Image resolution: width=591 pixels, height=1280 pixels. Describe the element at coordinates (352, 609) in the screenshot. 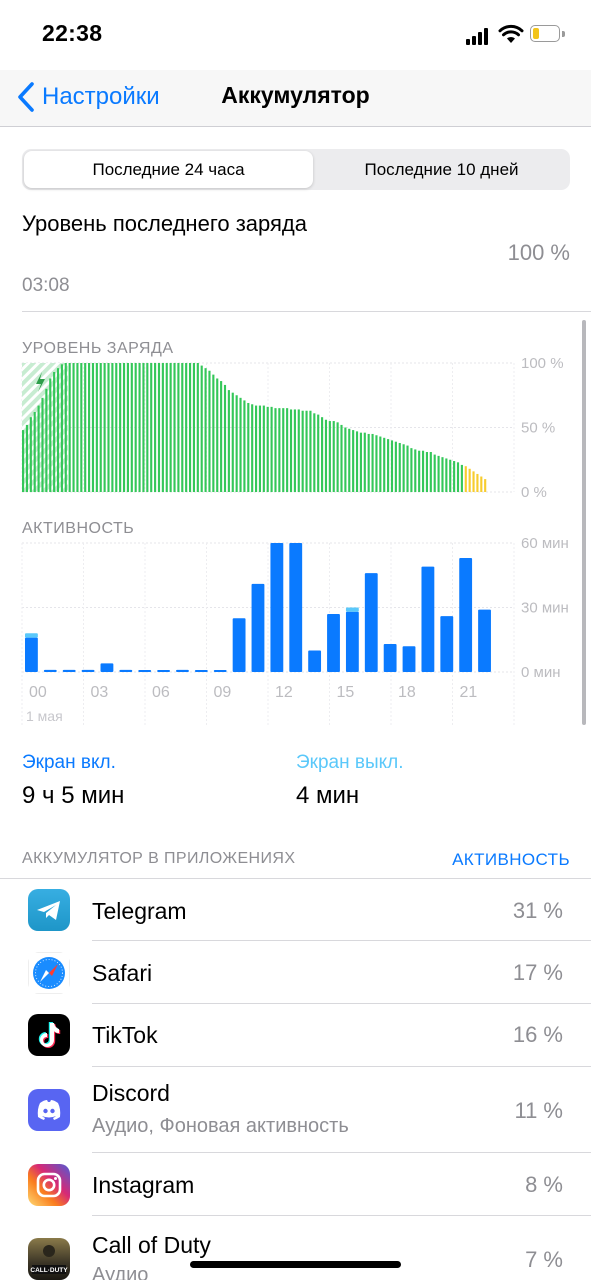

I see `activity-bar-screen-off` at that location.